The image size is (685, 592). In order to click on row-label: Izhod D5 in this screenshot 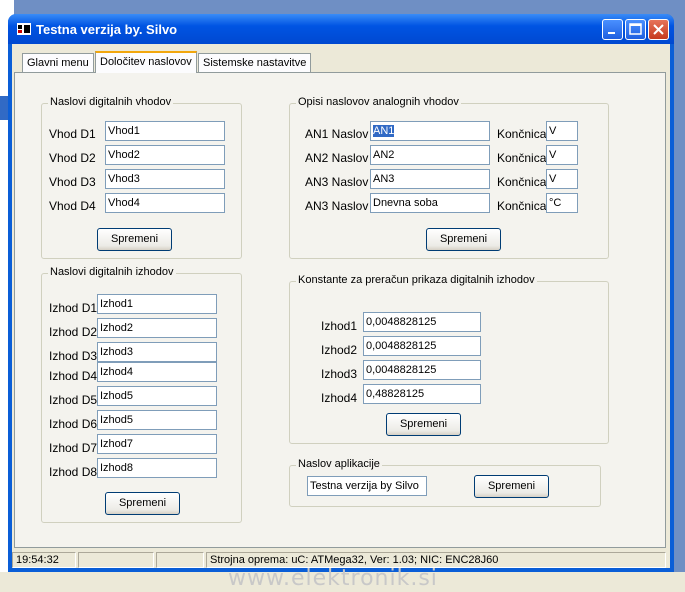, I will do `click(73, 400)`.